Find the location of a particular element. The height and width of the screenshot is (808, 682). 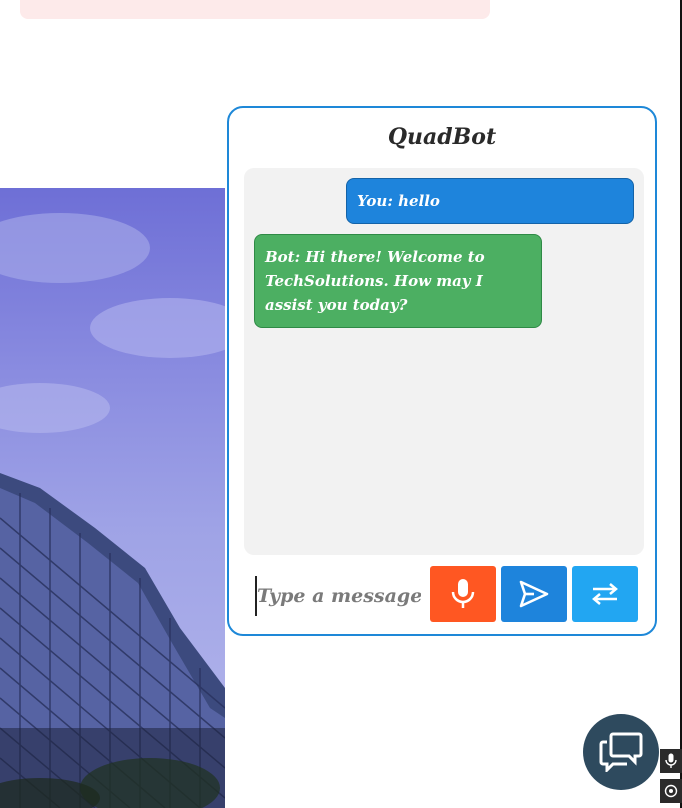

chat-bubbles-icon is located at coordinates (621, 752).